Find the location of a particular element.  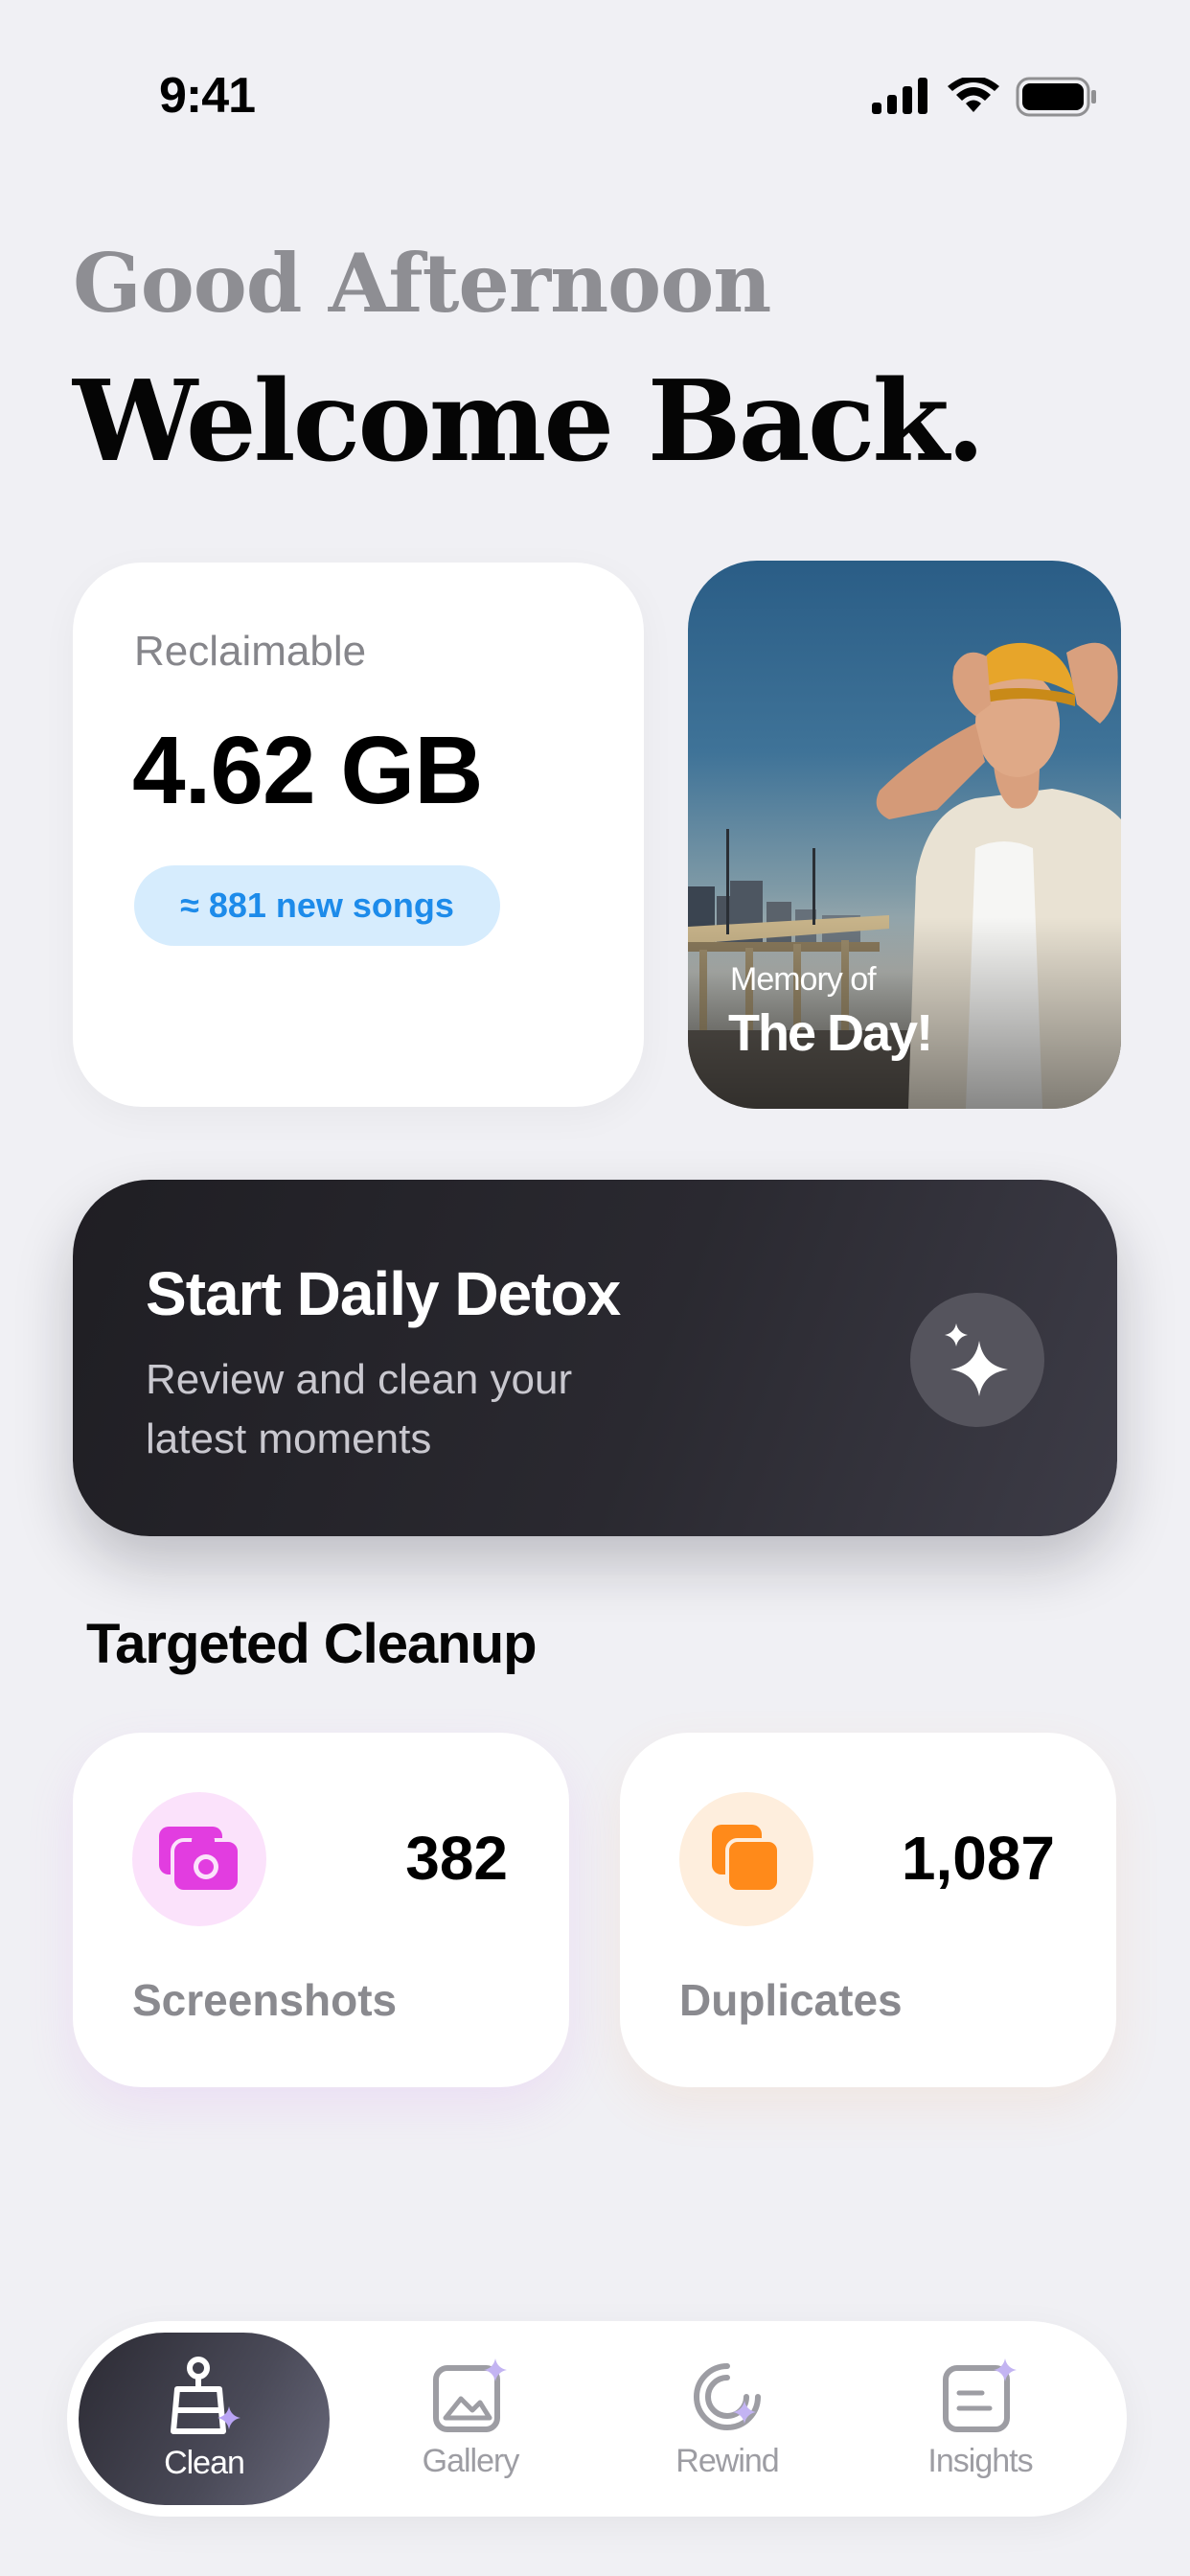

broom-icon is located at coordinates (206, 2395).